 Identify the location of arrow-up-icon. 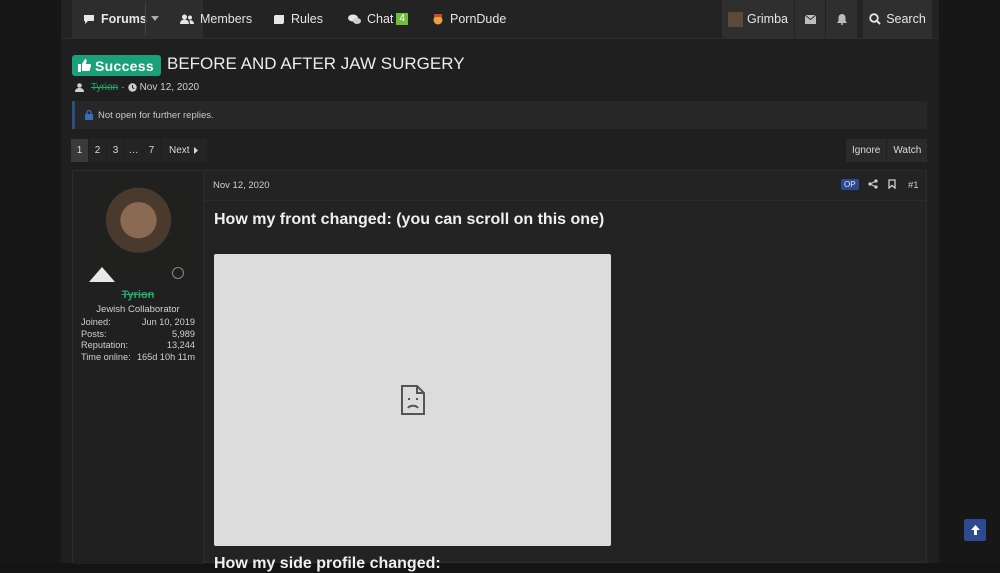
(975, 530).